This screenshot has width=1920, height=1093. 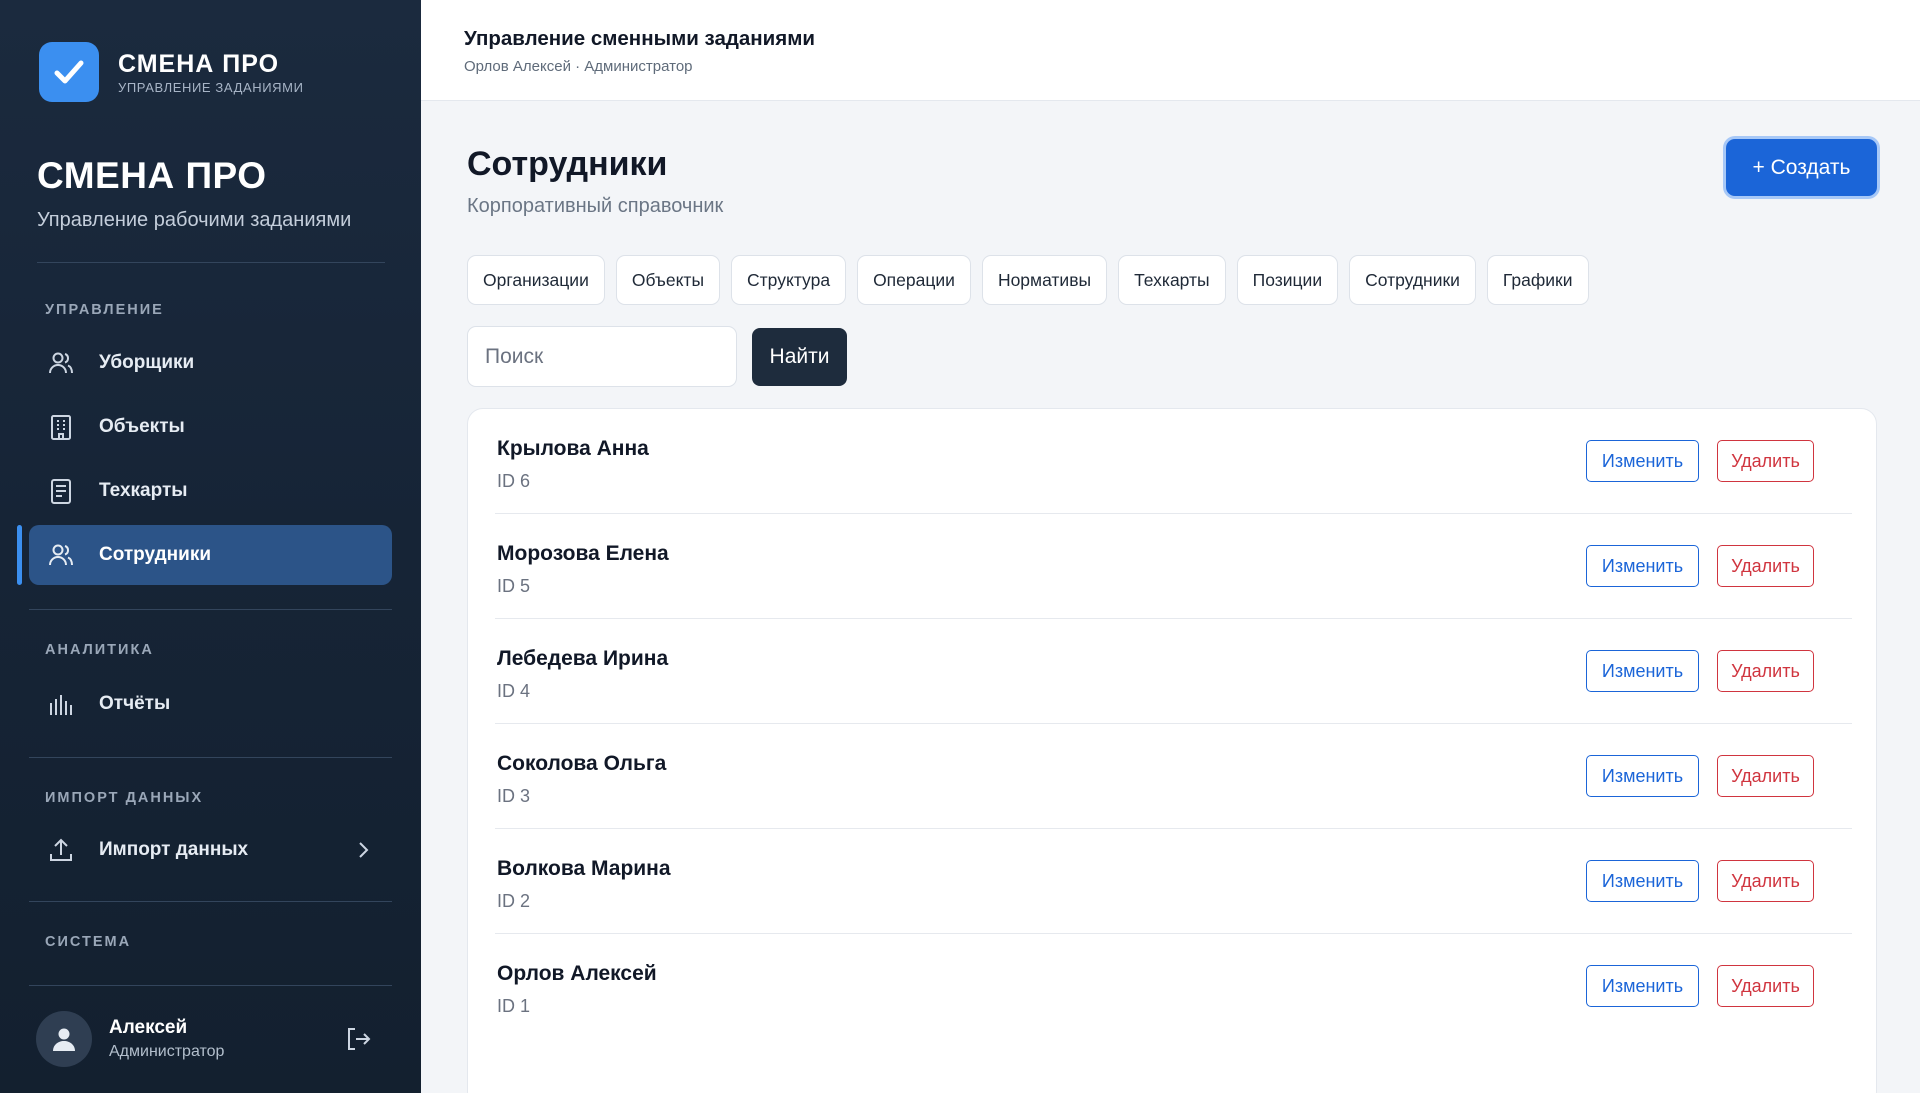 I want to click on sidebar-item-import: Импорт данных, so click(x=210, y=850).